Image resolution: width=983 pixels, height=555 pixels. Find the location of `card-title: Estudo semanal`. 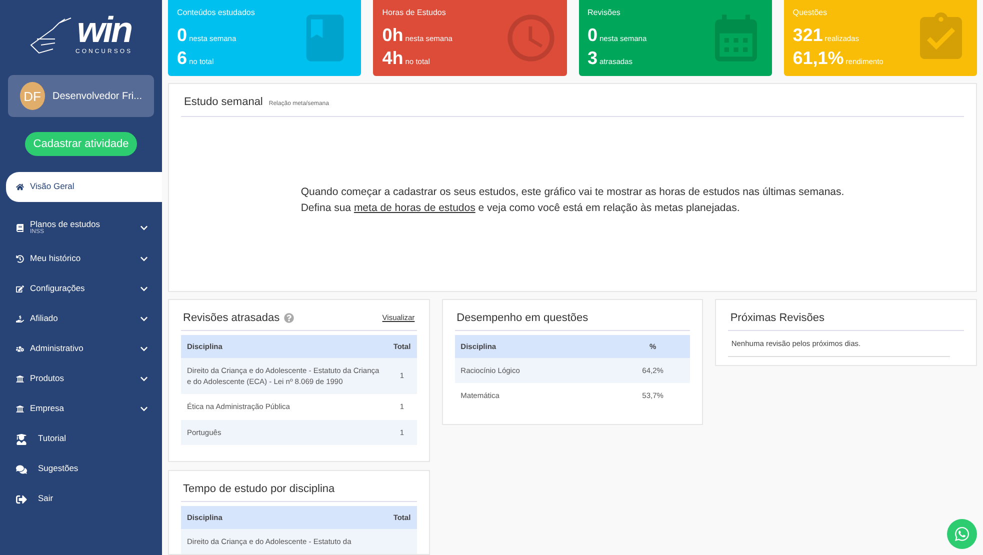

card-title: Estudo semanal is located at coordinates (223, 102).